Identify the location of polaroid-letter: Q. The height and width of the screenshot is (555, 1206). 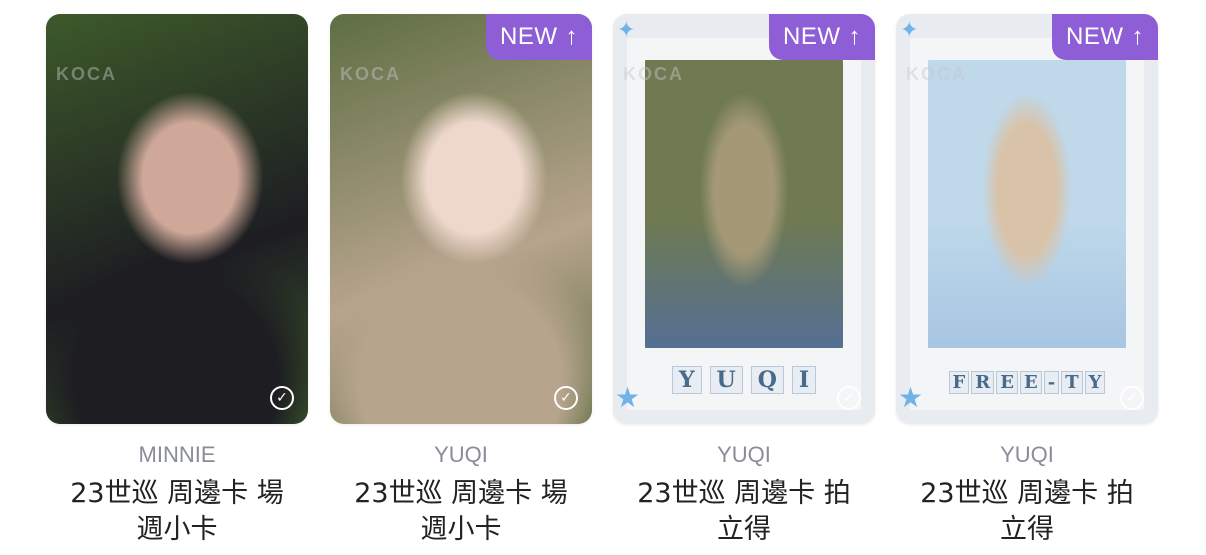
(767, 380).